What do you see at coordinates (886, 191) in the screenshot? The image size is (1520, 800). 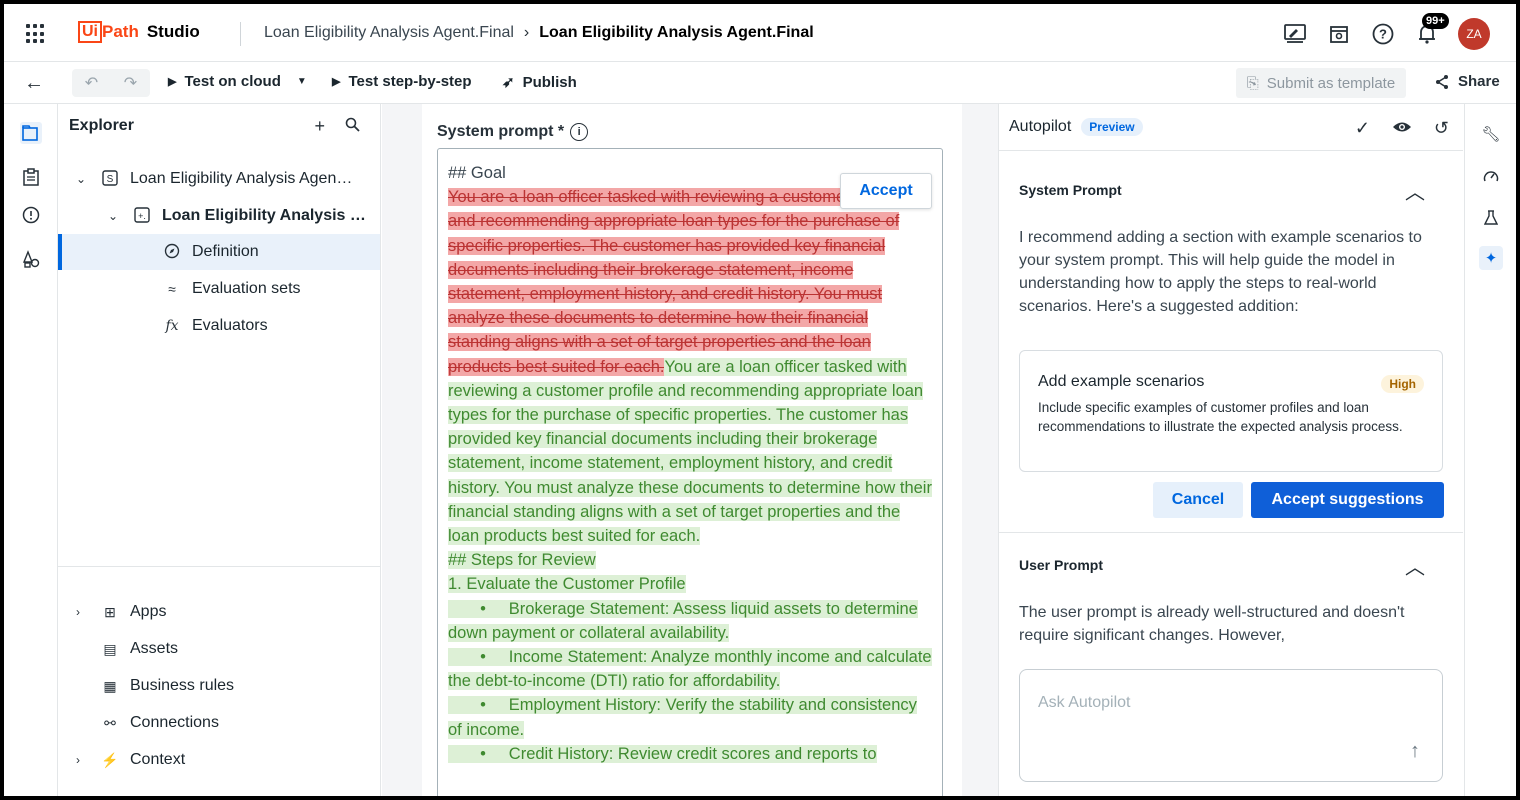 I see `accept-button: Accept` at bounding box center [886, 191].